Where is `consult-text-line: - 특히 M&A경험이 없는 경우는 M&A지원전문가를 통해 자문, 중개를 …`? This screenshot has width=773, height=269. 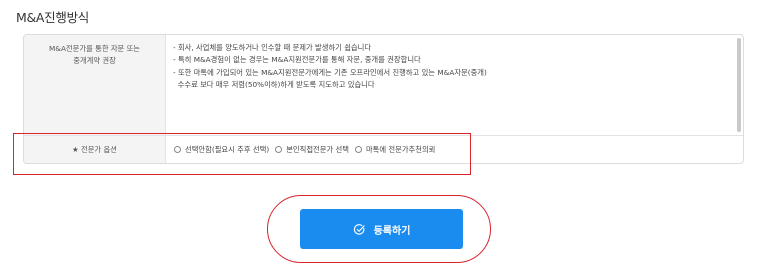
consult-text-line: - 특히 M&A경험이 없는 경우는 M&A지원전문가를 통해 자문, 중개를 … is located at coordinates (297, 60).